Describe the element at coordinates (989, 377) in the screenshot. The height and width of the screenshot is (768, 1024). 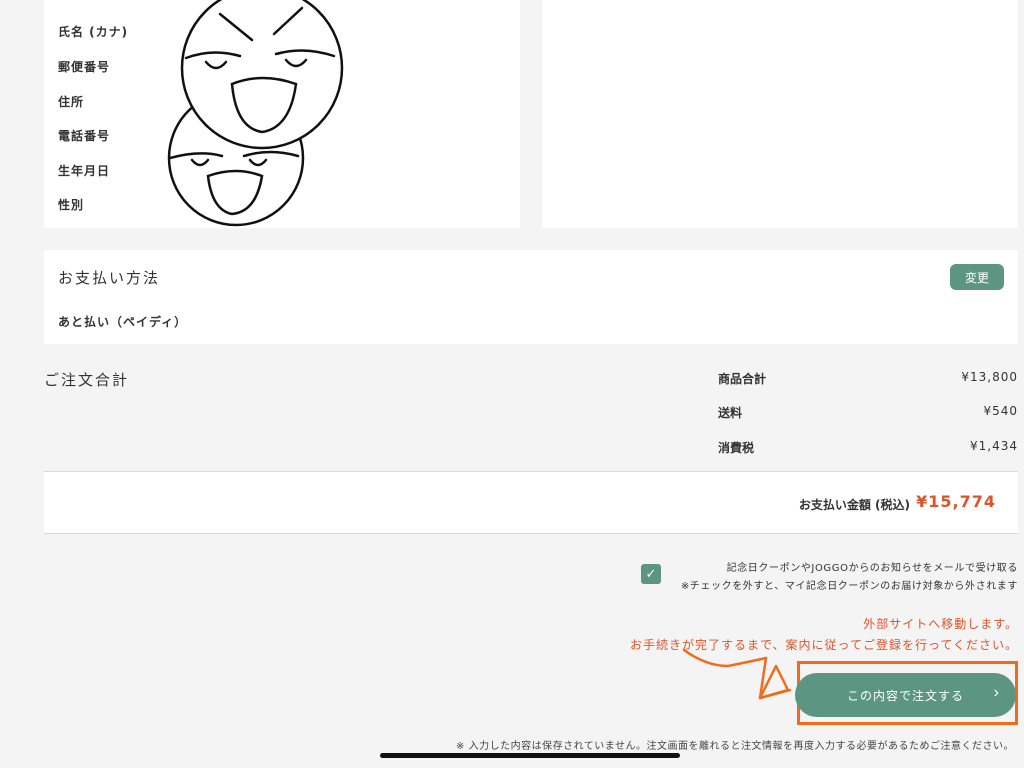
I see `subtotal-value: ¥13,800` at that location.